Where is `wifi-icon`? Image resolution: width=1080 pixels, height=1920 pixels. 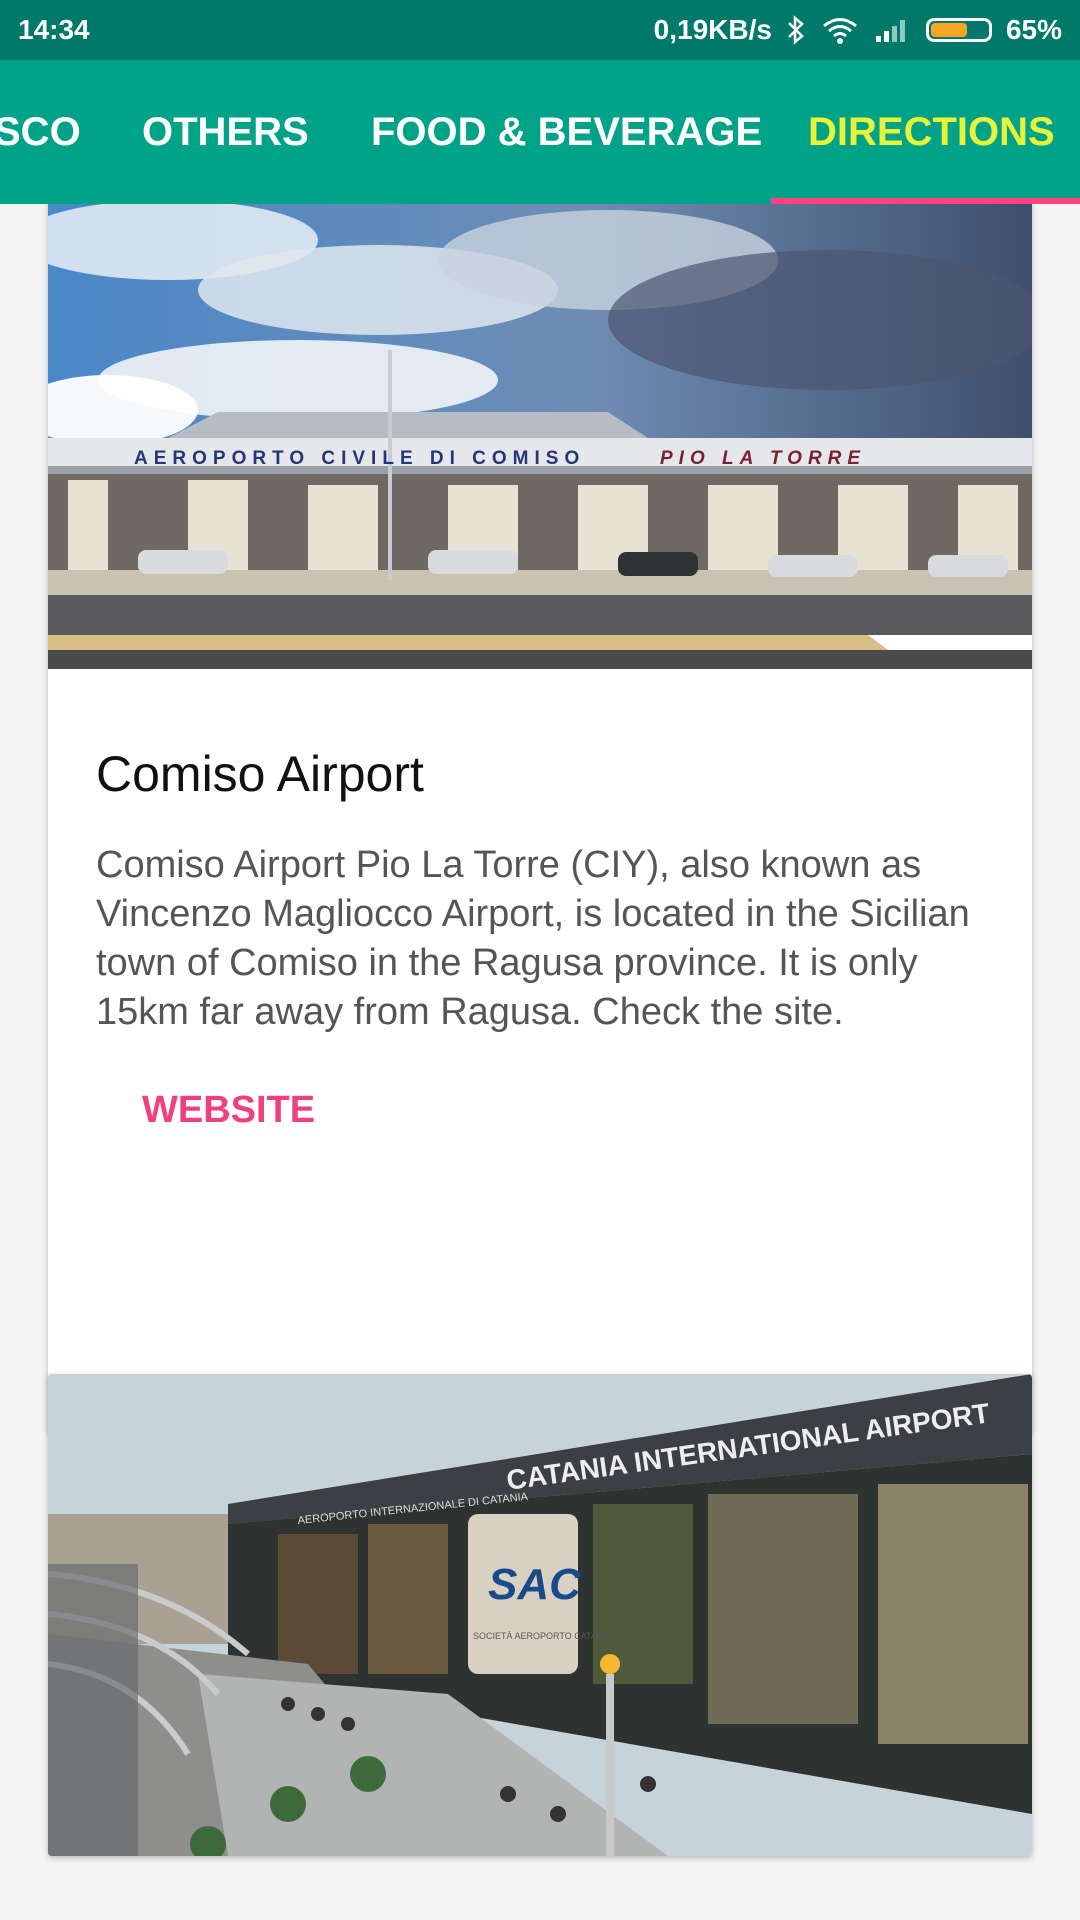 wifi-icon is located at coordinates (840, 30).